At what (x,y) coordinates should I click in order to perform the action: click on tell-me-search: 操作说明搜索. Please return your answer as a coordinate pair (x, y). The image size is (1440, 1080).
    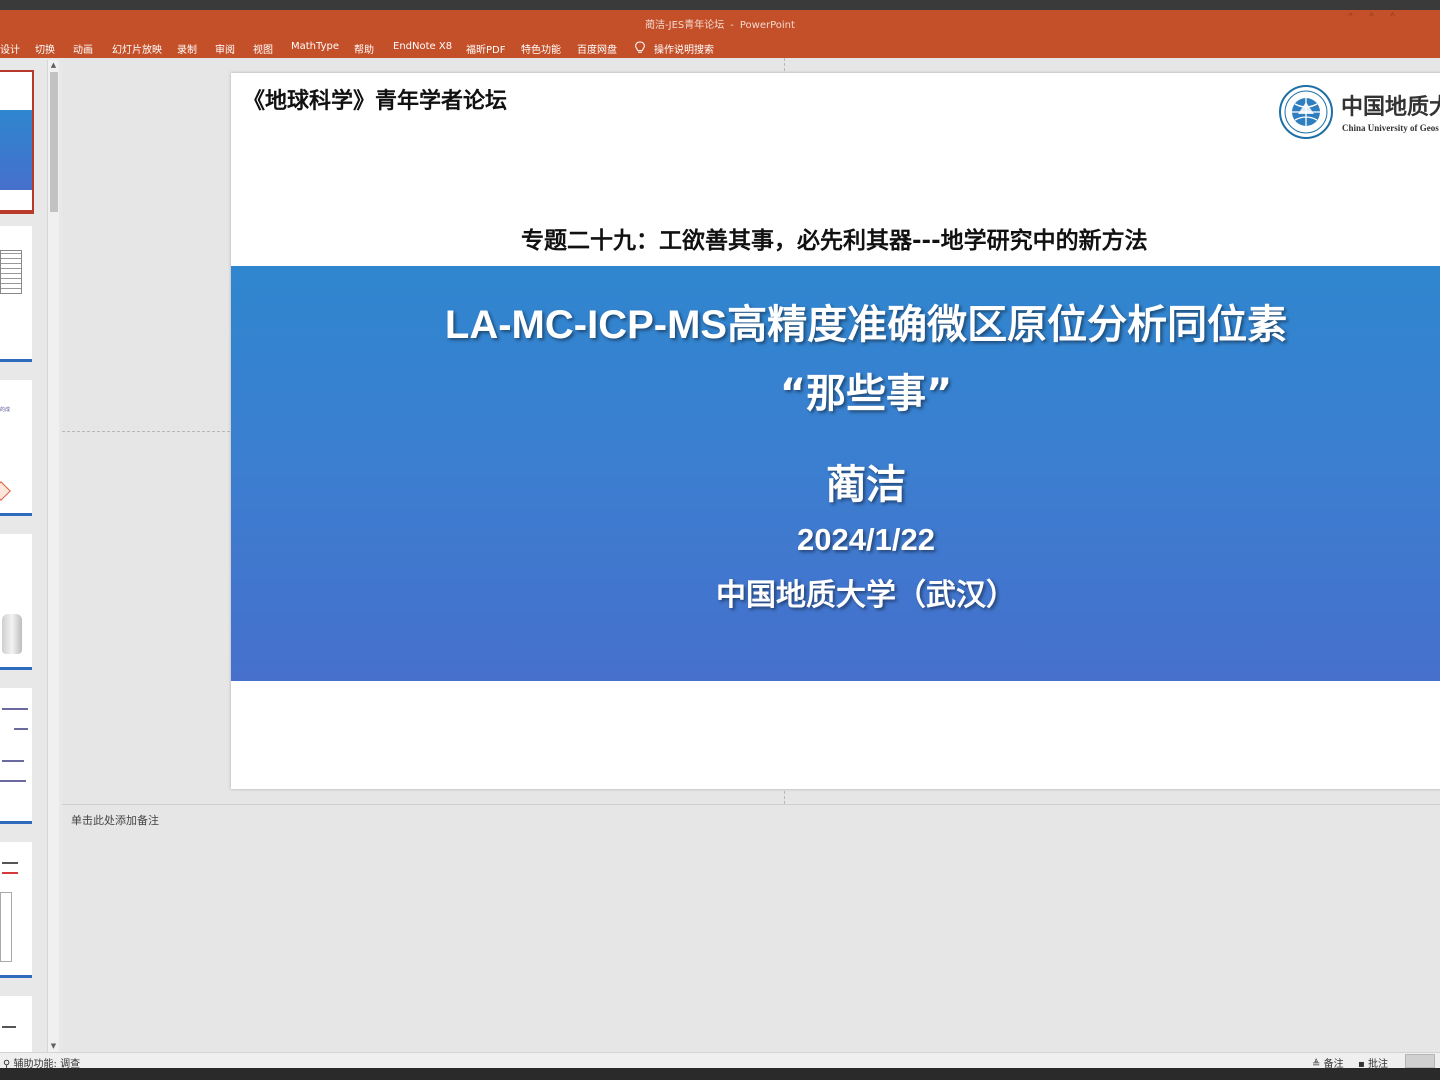
    Looking at the image, I should click on (684, 48).